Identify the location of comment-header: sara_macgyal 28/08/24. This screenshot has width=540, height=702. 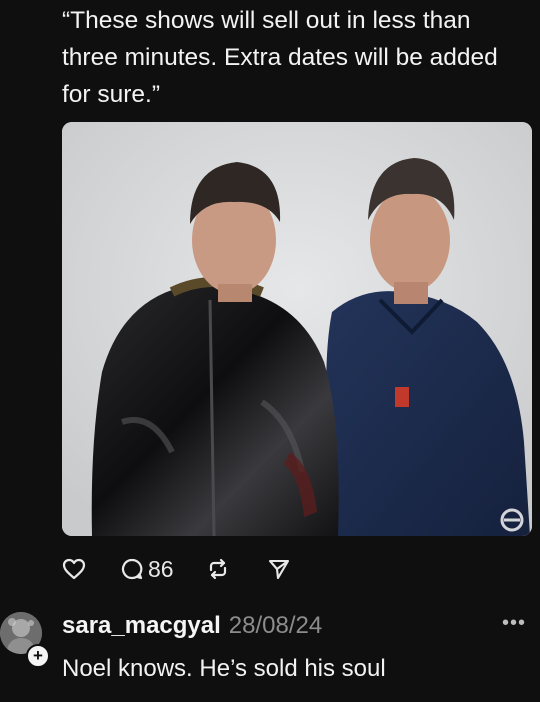
(192, 626).